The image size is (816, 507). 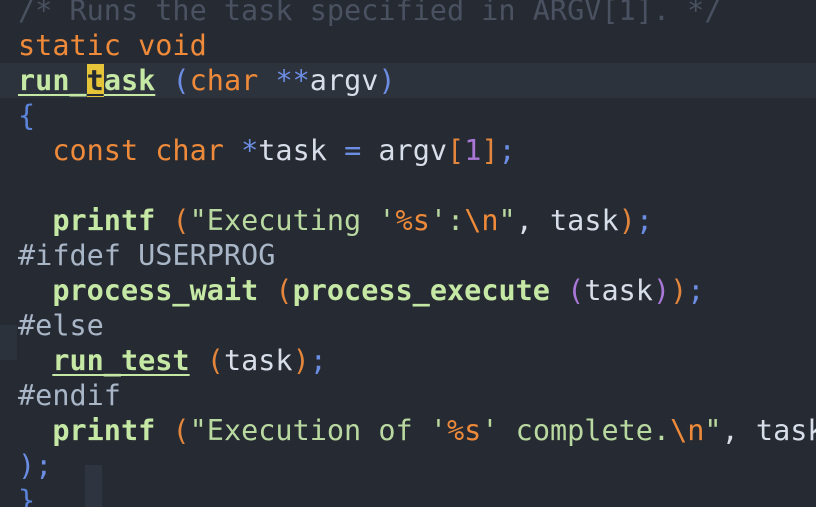 What do you see at coordinates (408, 325) in the screenshot?
I see `code-line: #else` at bounding box center [408, 325].